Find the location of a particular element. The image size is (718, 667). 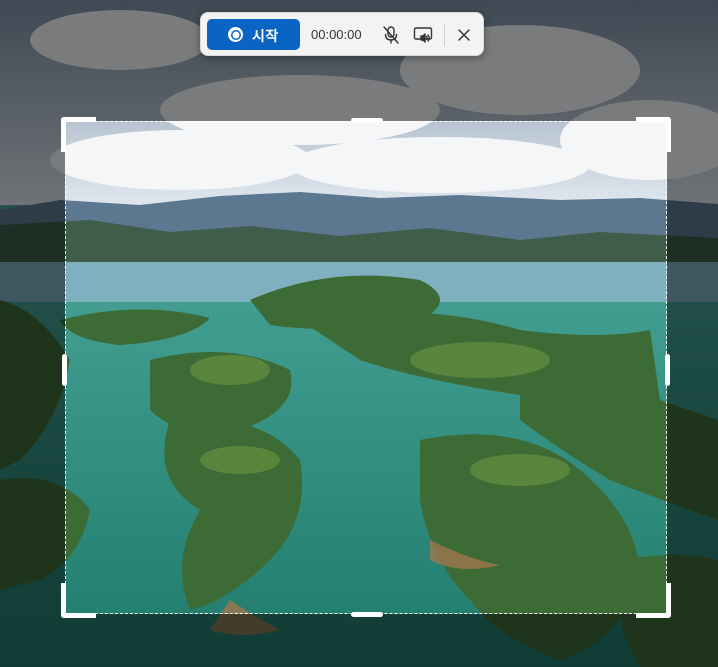

resize-handle-top is located at coordinates (367, 120).